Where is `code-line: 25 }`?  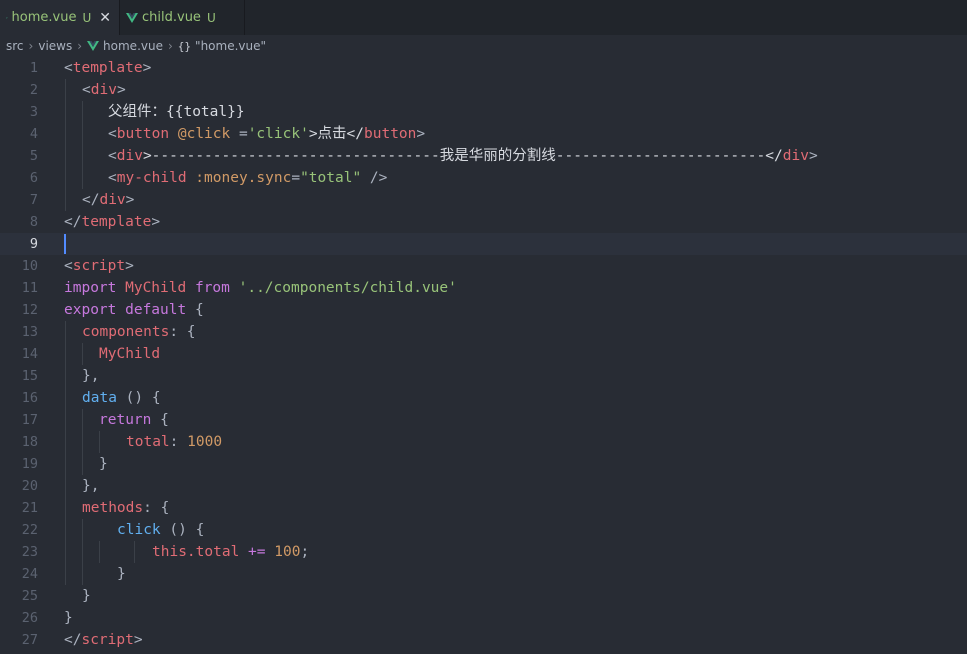 code-line: 25 } is located at coordinates (483, 596).